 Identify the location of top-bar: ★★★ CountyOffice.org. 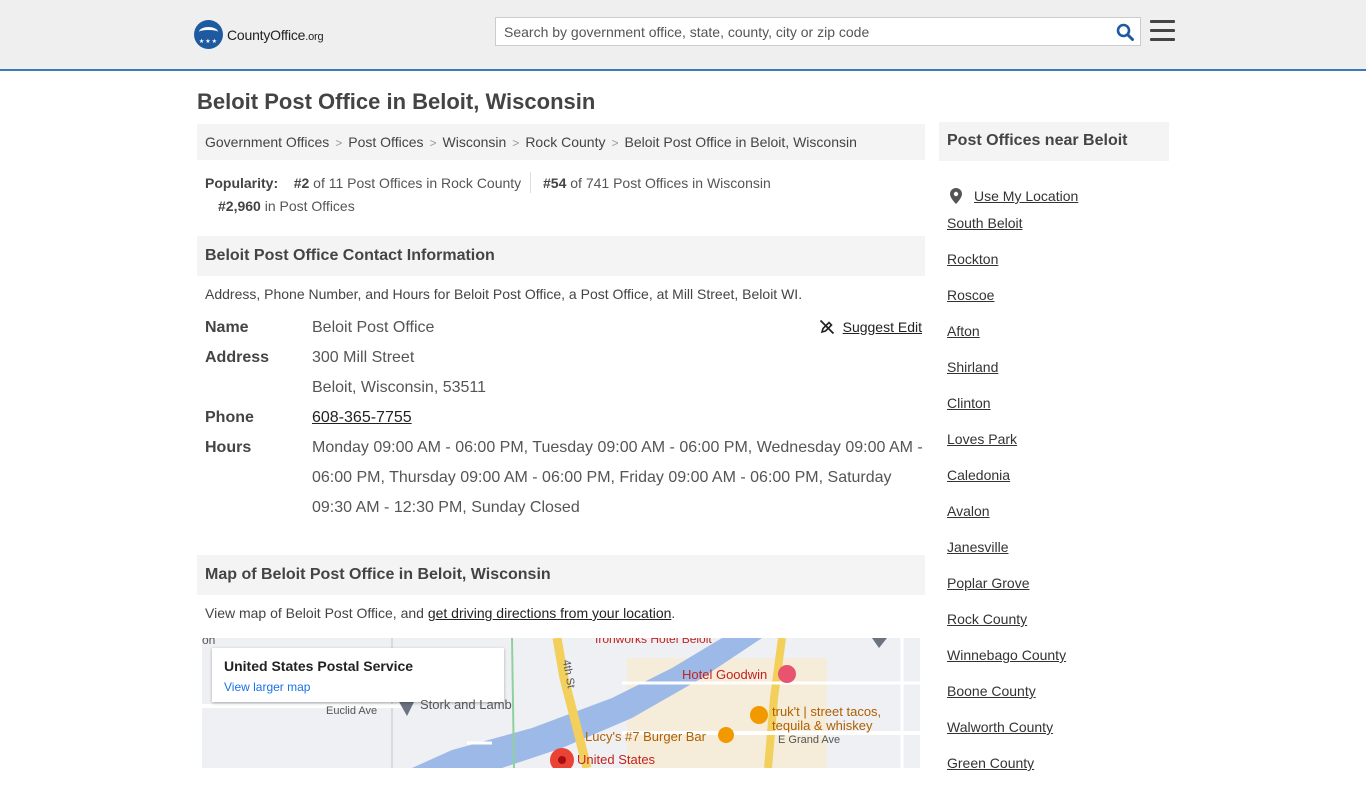
(683, 35).